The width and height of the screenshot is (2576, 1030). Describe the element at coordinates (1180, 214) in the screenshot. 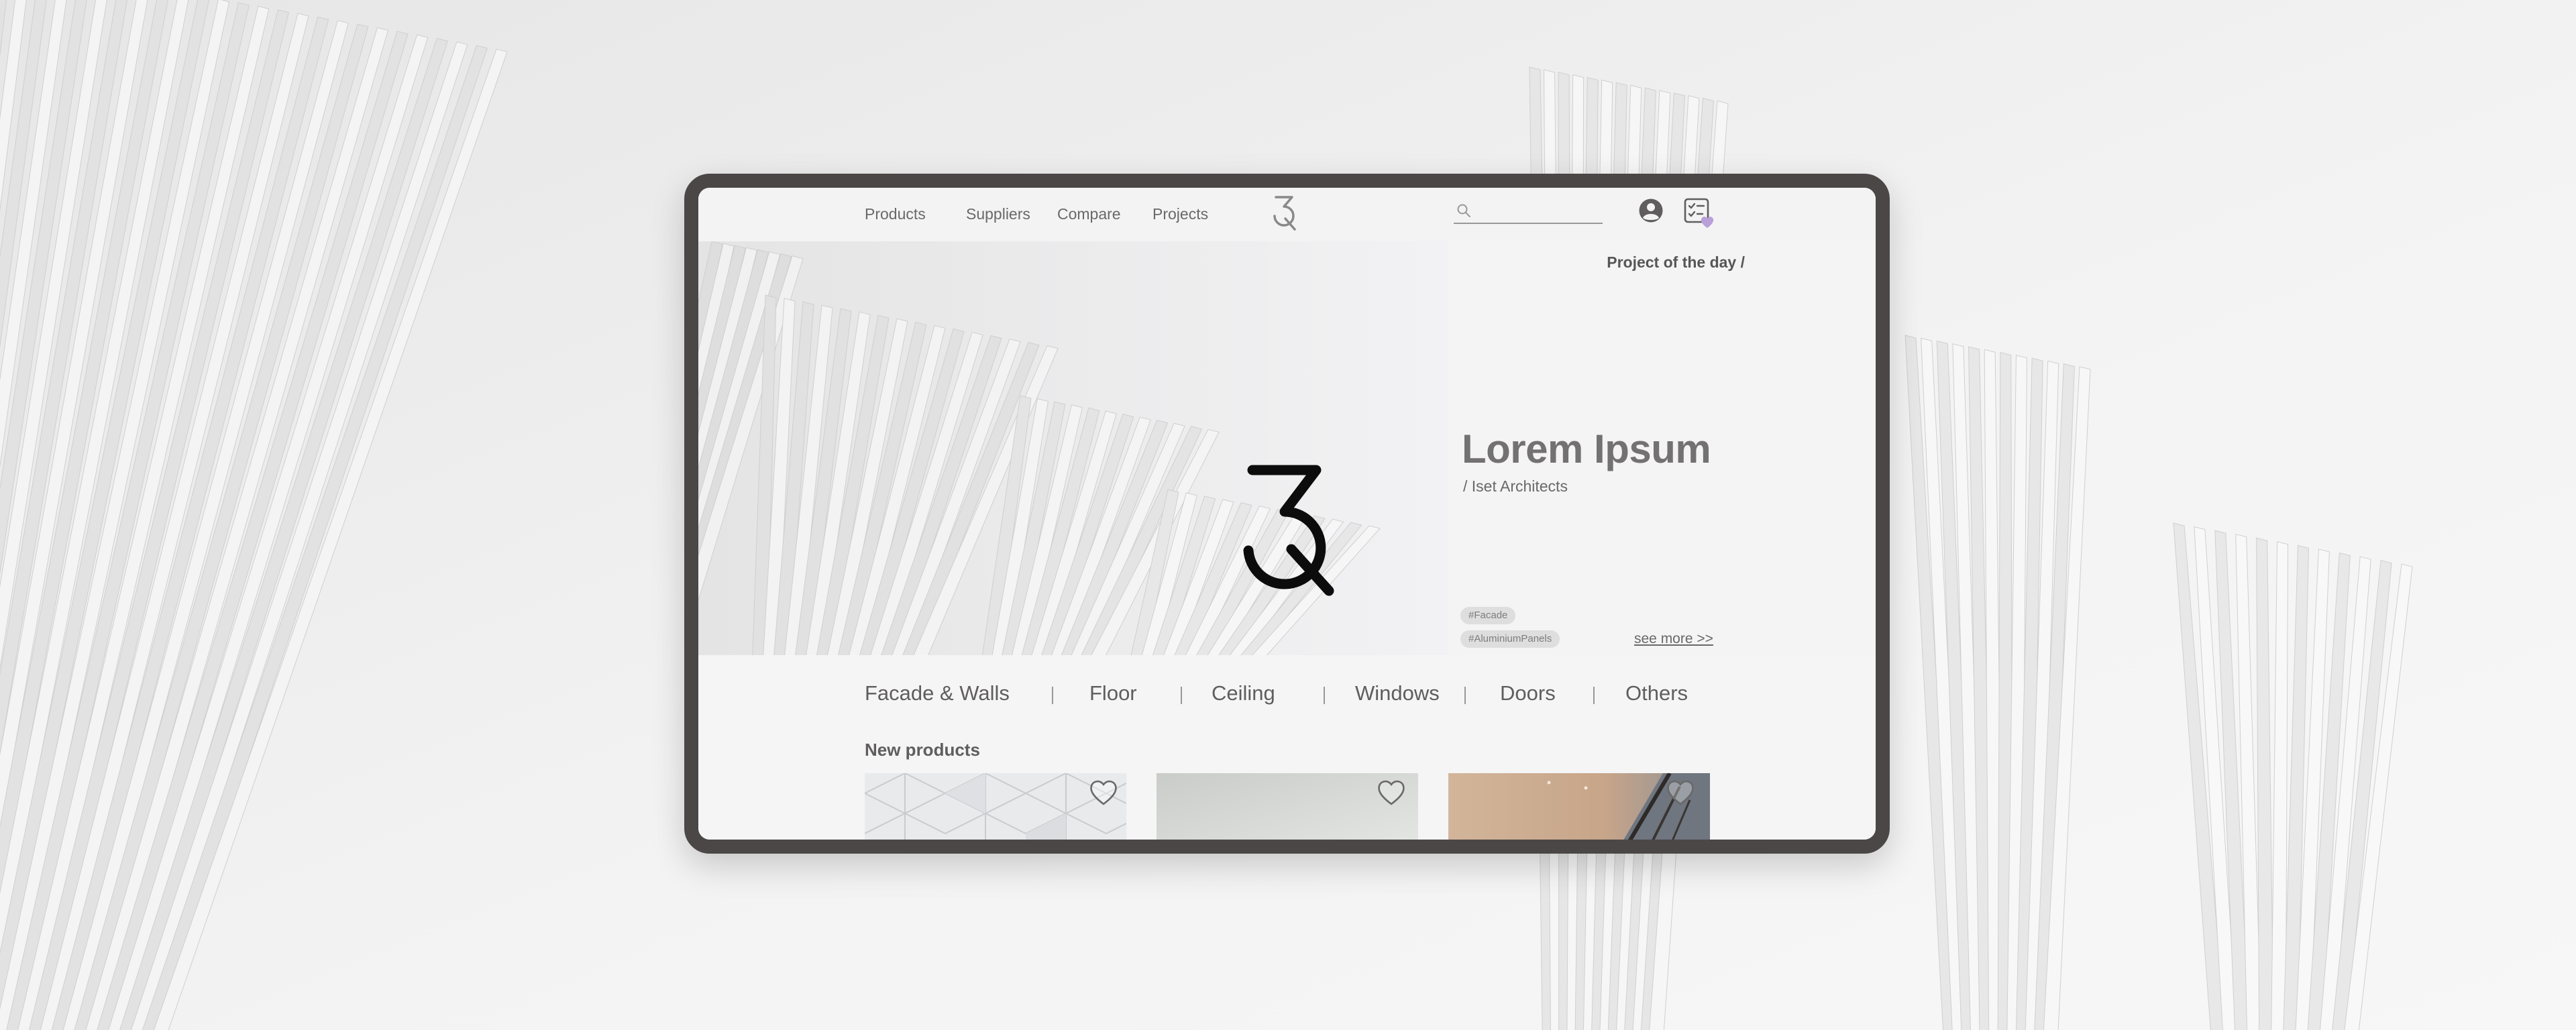

I see `nav-link-projects: Projects` at that location.